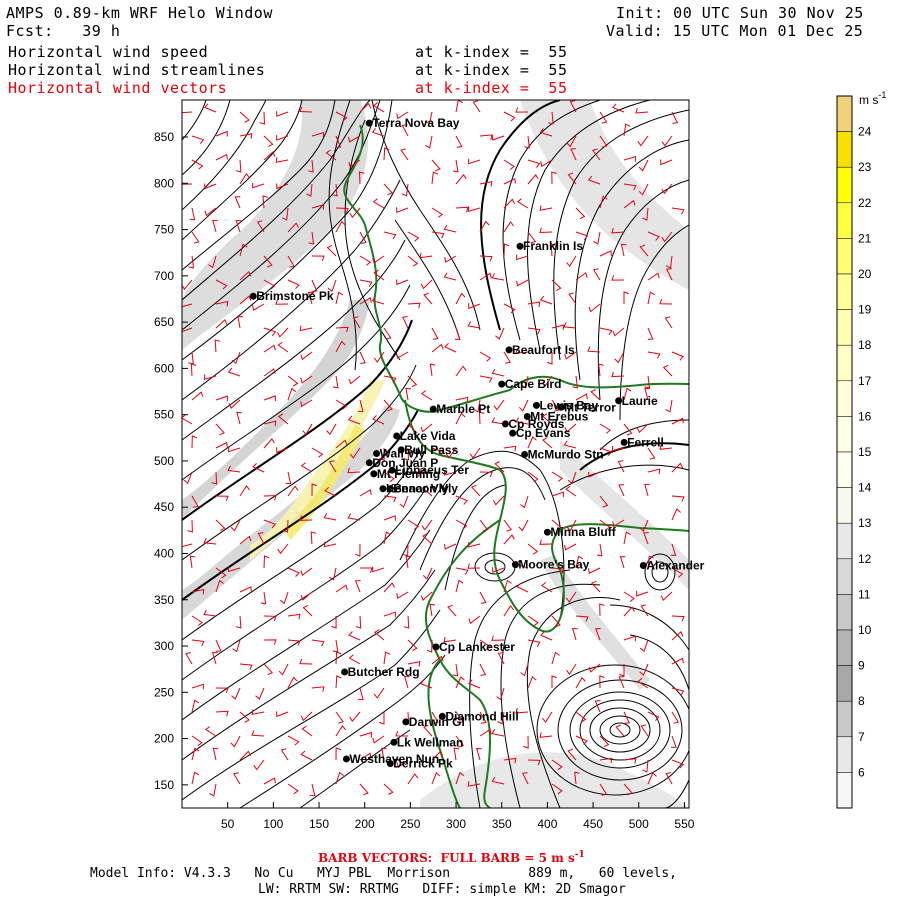 Image resolution: width=900 pixels, height=900 pixels. I want to click on x-tick-label: 300, so click(456, 824).